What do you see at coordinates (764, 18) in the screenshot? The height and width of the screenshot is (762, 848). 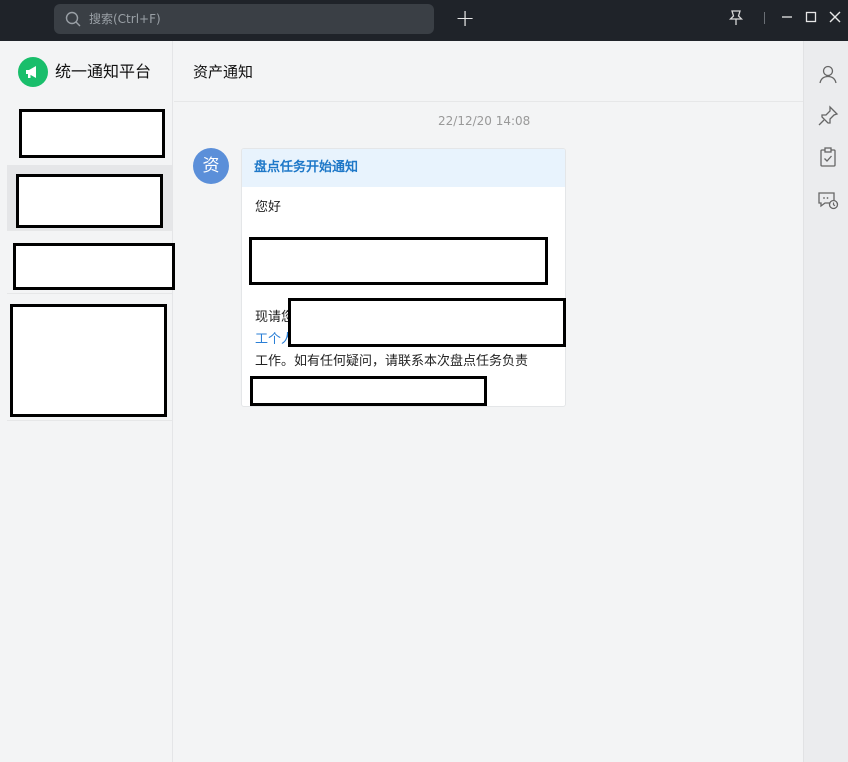 I see `titlebar-divider` at bounding box center [764, 18].